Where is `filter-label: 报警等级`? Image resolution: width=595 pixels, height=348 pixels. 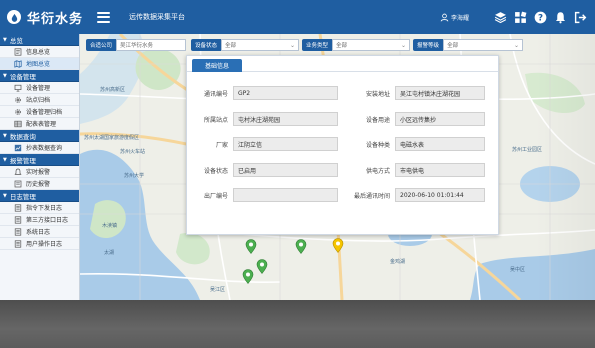 filter-label: 报警等级 is located at coordinates (428, 45).